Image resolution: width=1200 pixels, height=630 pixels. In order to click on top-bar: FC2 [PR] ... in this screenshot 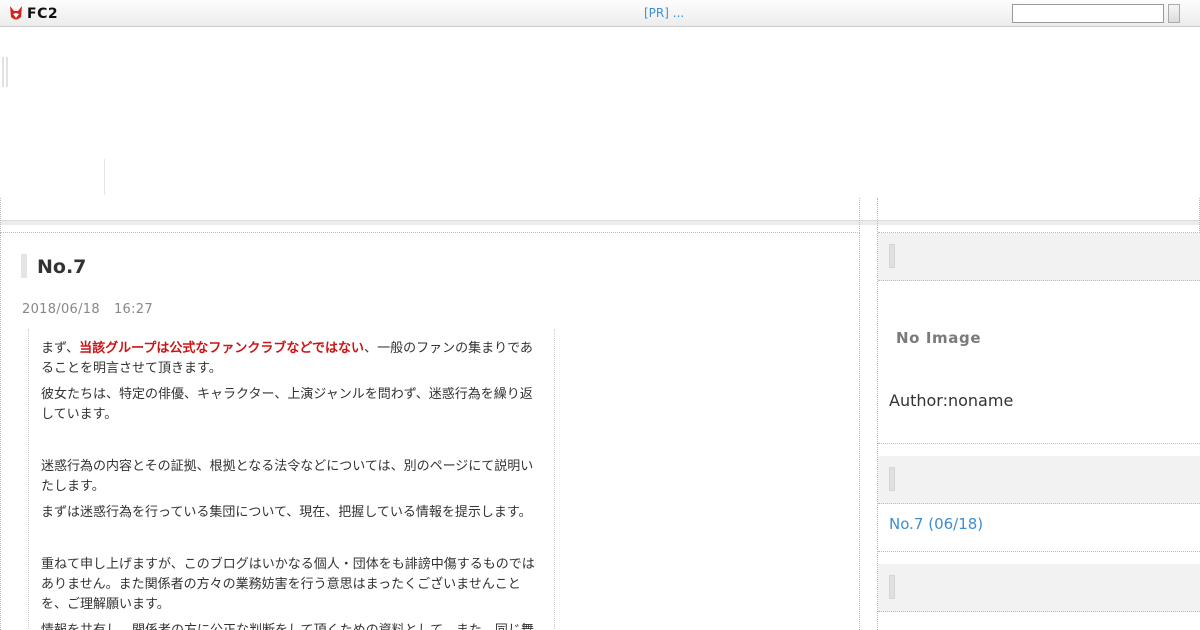, I will do `click(600, 13)`.